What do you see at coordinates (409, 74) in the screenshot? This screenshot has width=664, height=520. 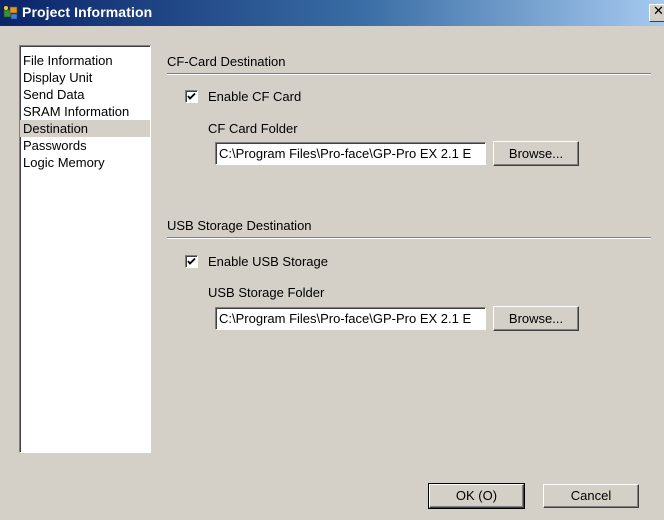 I see `cf-section-divider` at bounding box center [409, 74].